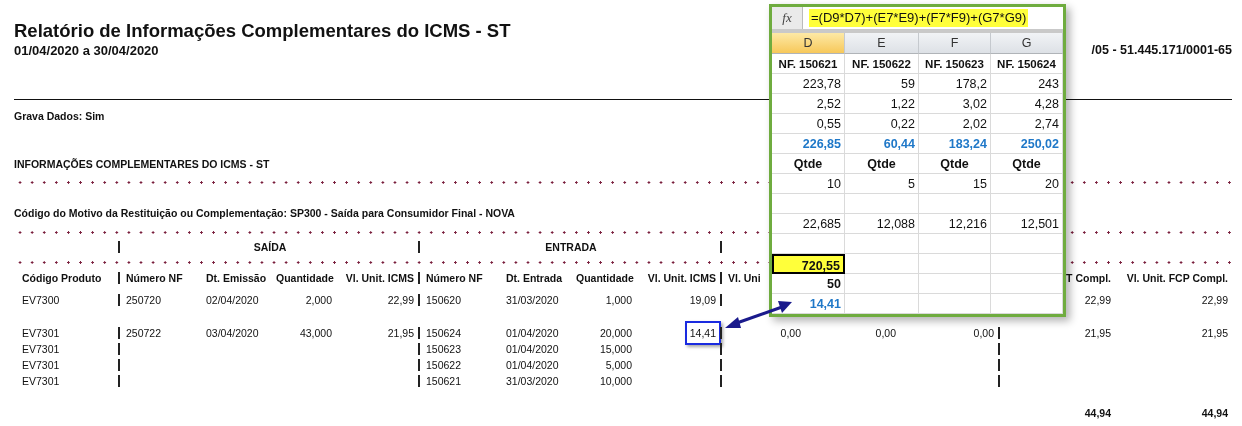 This screenshot has width=1242, height=426. Describe the element at coordinates (444, 365) in the screenshot. I see `table-cell: 150622` at that location.